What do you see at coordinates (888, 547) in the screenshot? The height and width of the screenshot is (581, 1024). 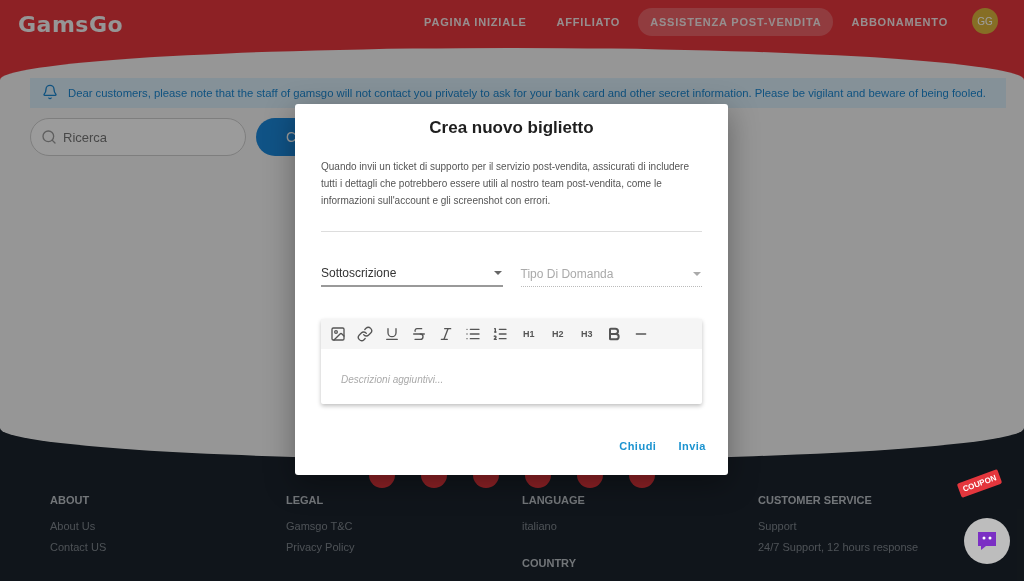 I see `footer-link: 24/7 Support, 12 hours response` at bounding box center [888, 547].